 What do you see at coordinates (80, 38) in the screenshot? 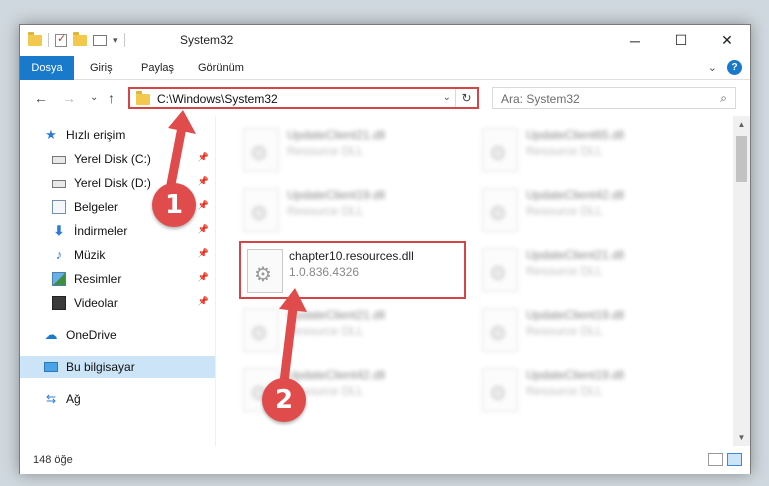
I see `new-folder-icon` at bounding box center [80, 38].